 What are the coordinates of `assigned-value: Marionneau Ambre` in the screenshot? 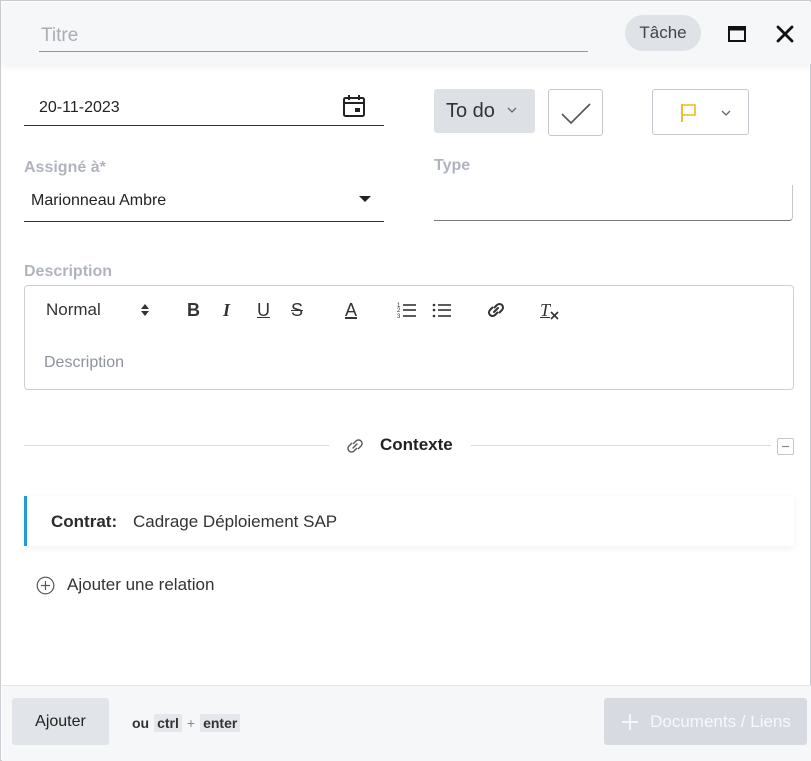 It's located at (99, 200).